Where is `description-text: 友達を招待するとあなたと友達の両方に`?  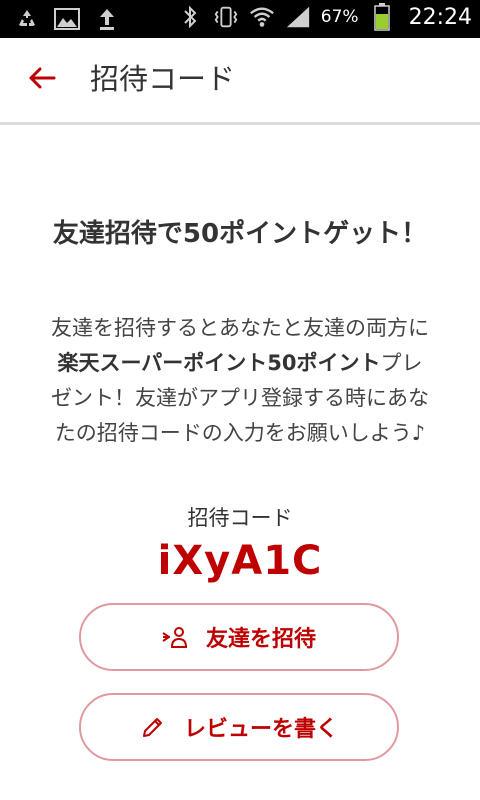 description-text: 友達を招待するとあなたと友達の両方に is located at coordinates (240, 328).